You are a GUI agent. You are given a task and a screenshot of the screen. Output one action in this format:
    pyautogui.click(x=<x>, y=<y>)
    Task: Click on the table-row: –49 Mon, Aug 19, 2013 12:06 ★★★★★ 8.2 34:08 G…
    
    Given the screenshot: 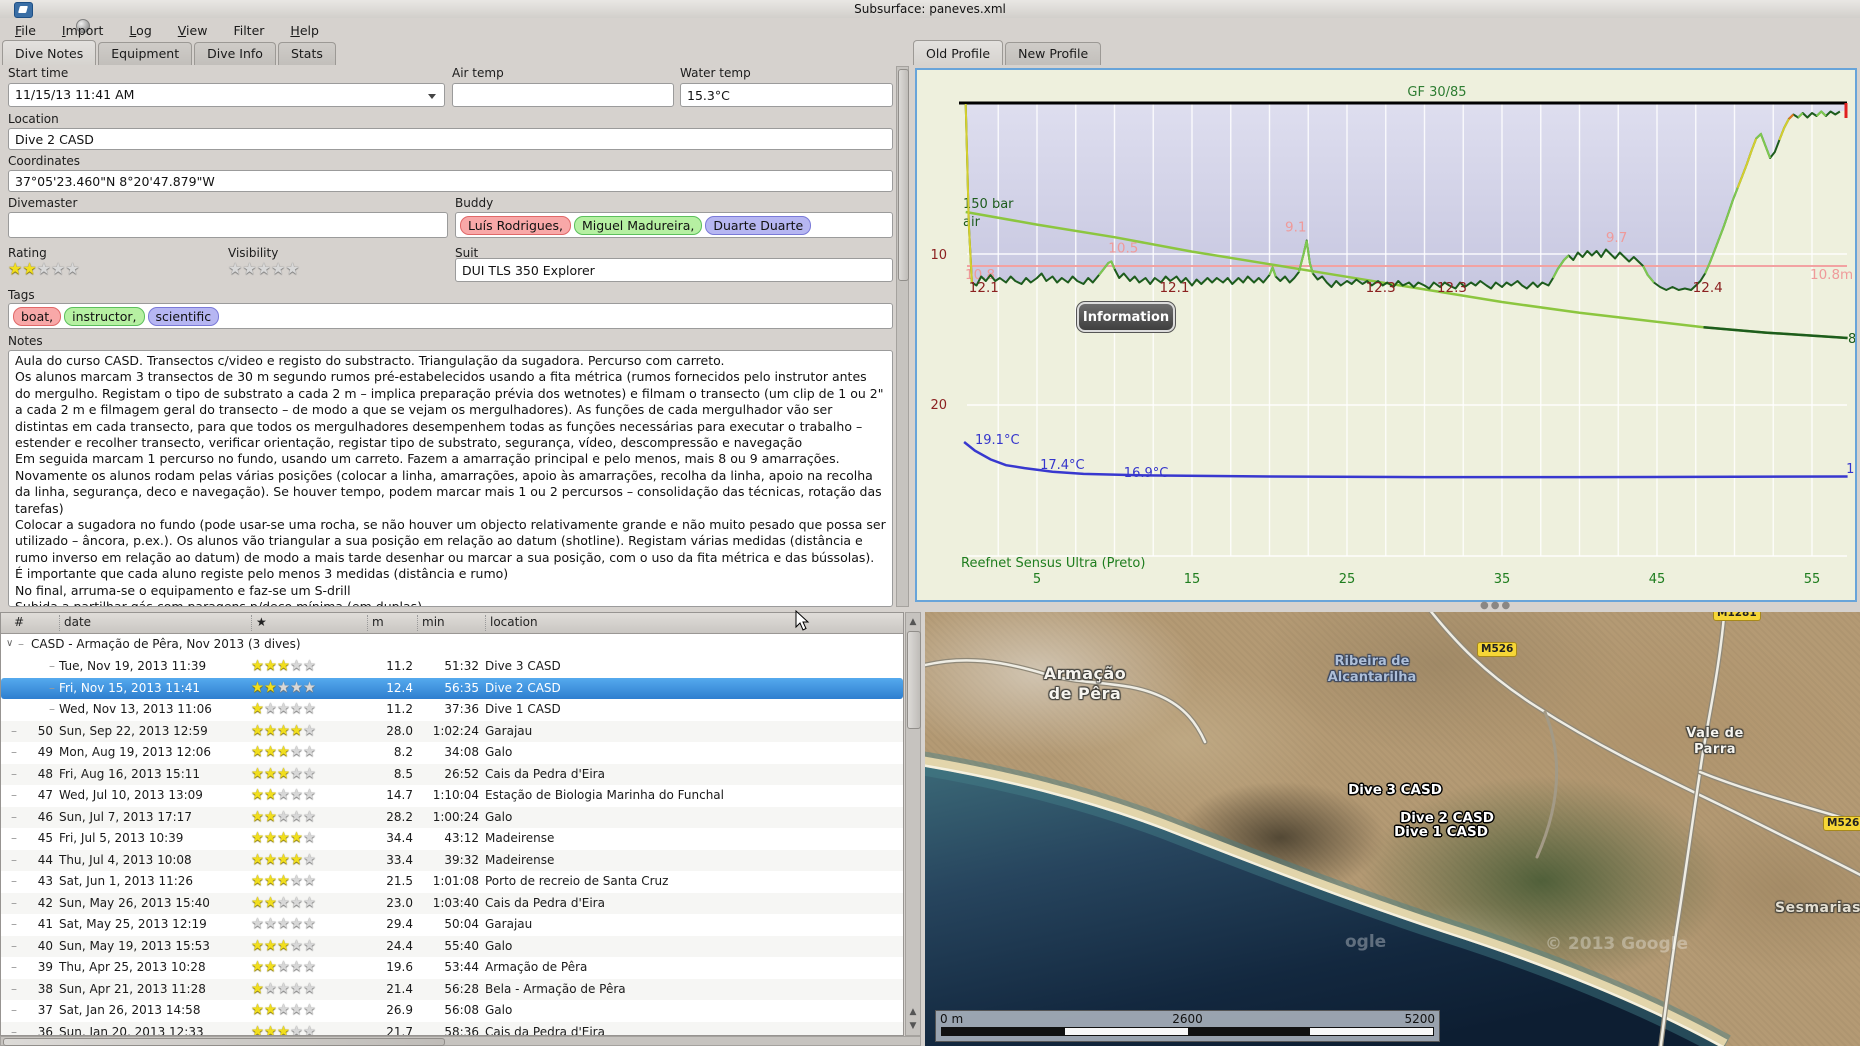 What is the action you would take?
    pyautogui.click(x=452, y=753)
    